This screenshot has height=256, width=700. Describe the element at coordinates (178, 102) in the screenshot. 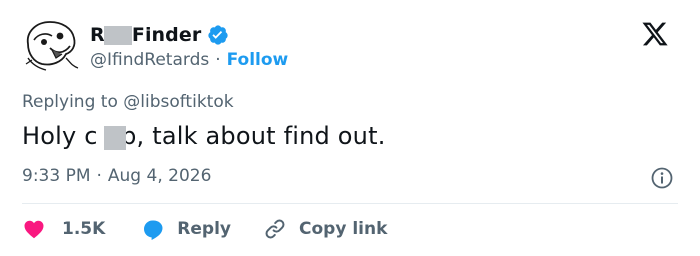

I see `replying-to-mention: @libsoftiktok` at that location.